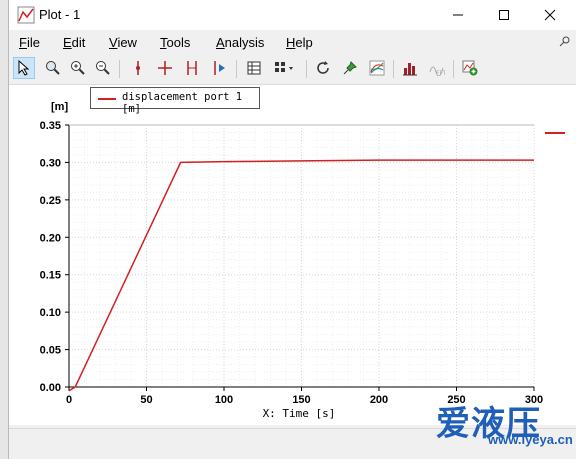 The image size is (576, 459). What do you see at coordinates (530, 439) in the screenshot?
I see `watermark-url: www.iyeya.cn` at bounding box center [530, 439].